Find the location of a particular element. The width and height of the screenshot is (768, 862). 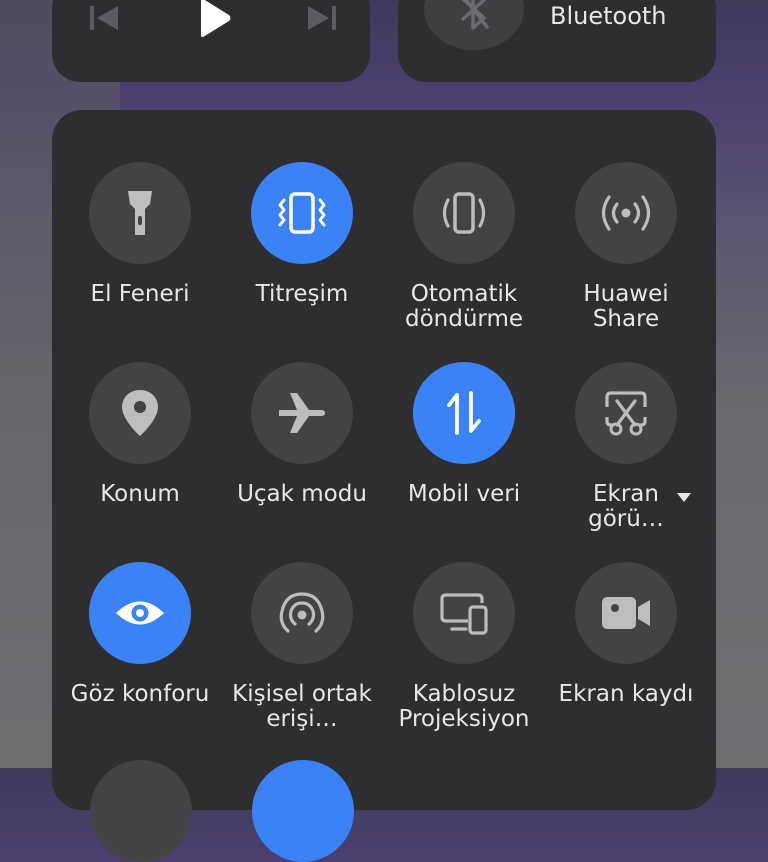

screen-record-toggle is located at coordinates (626, 613).